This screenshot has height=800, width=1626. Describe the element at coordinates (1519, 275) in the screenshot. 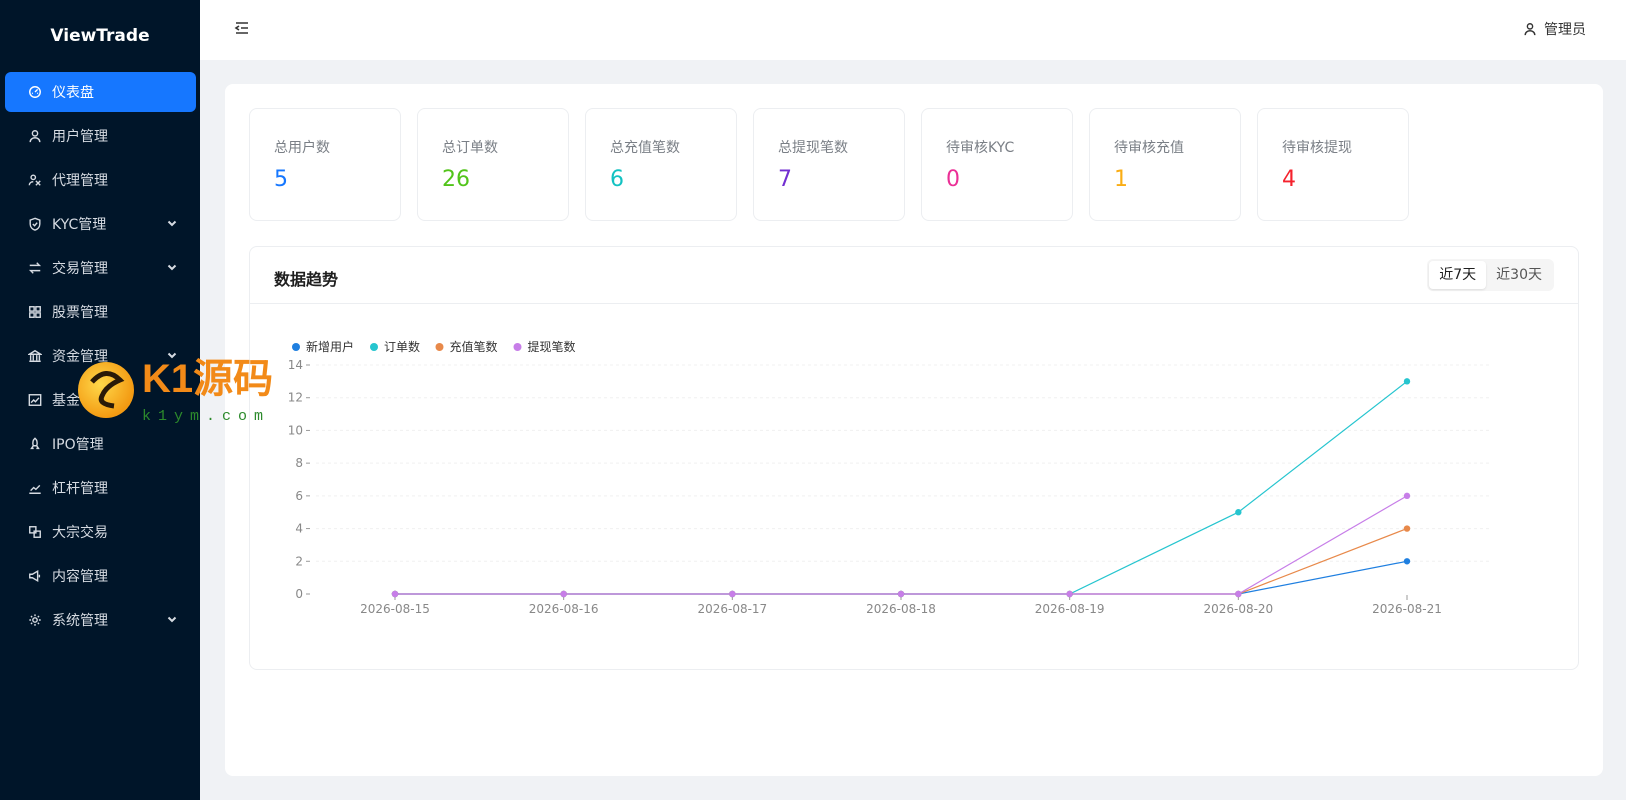

I see `range-option-1: 近30天` at that location.